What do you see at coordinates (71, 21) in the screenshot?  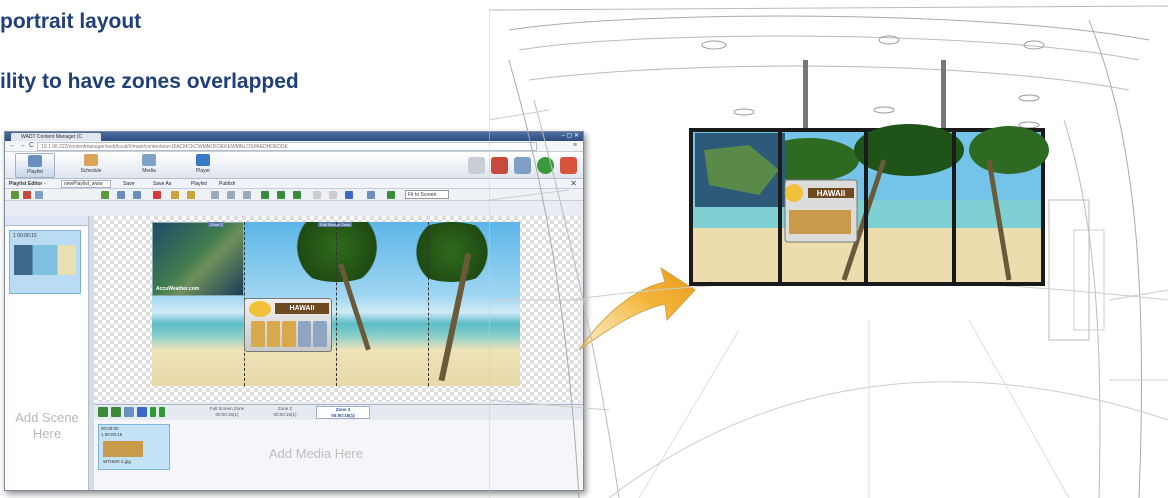 I see `heading-portrait-layout: portrait layout` at bounding box center [71, 21].